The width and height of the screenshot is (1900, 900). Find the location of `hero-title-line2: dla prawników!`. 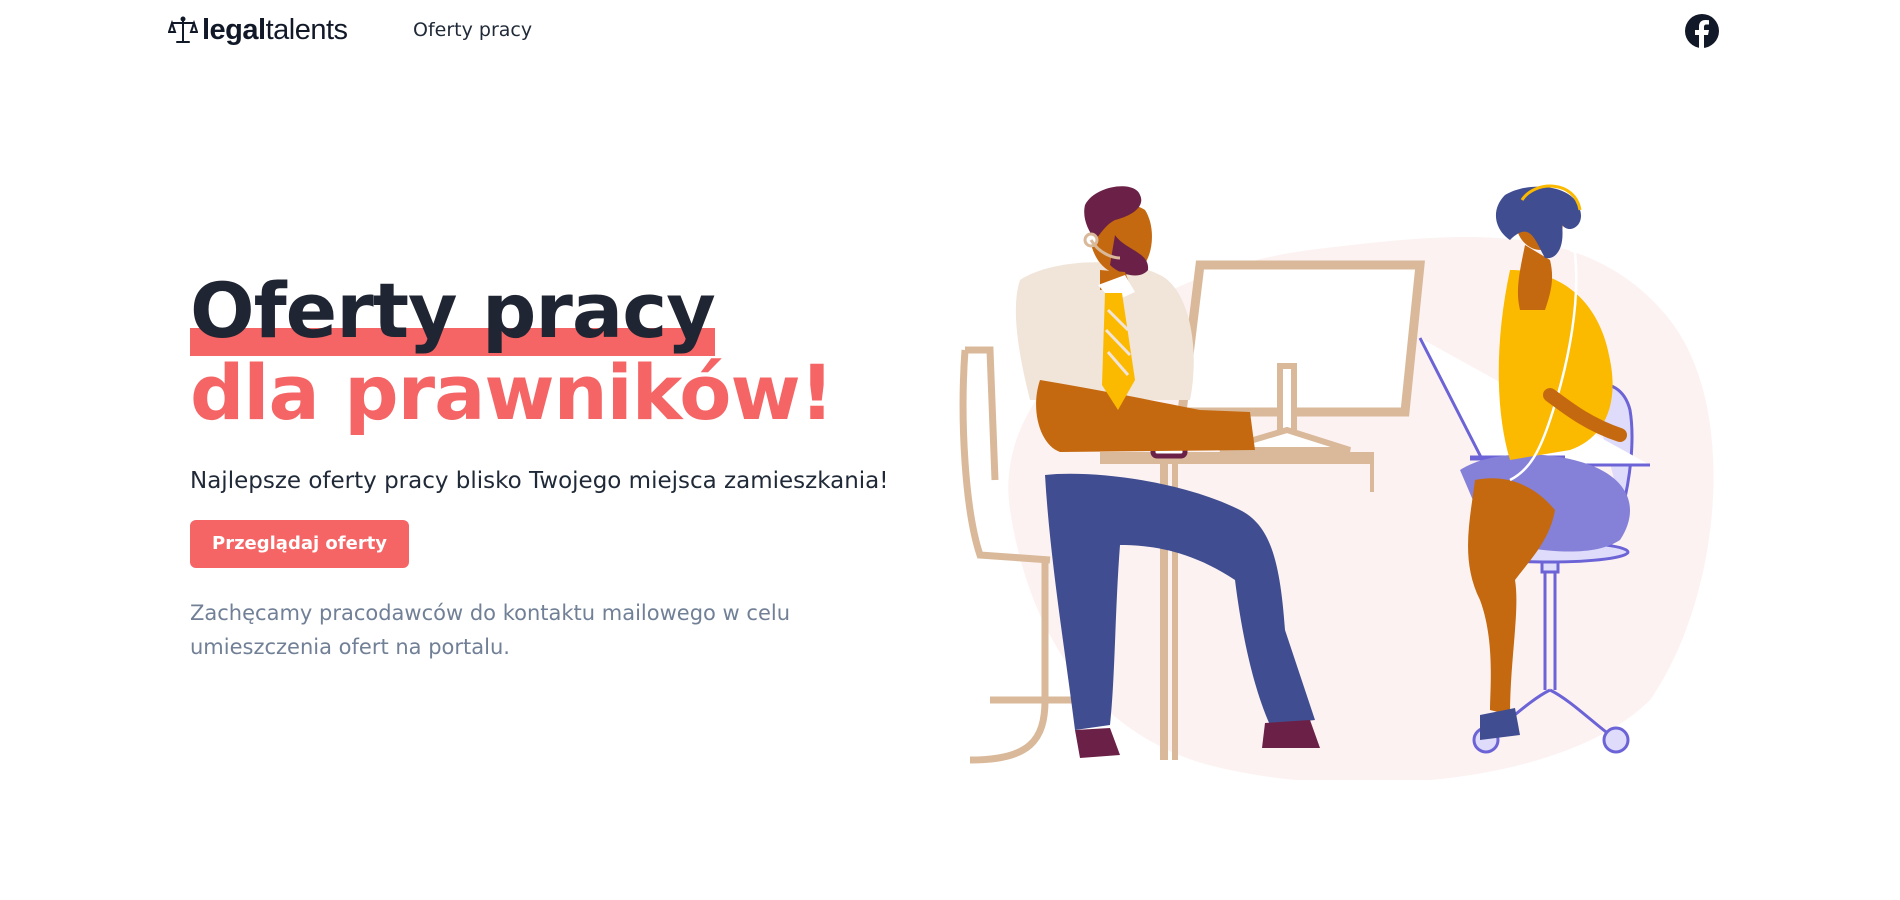

hero-title-line2: dla prawników! is located at coordinates (512, 392).